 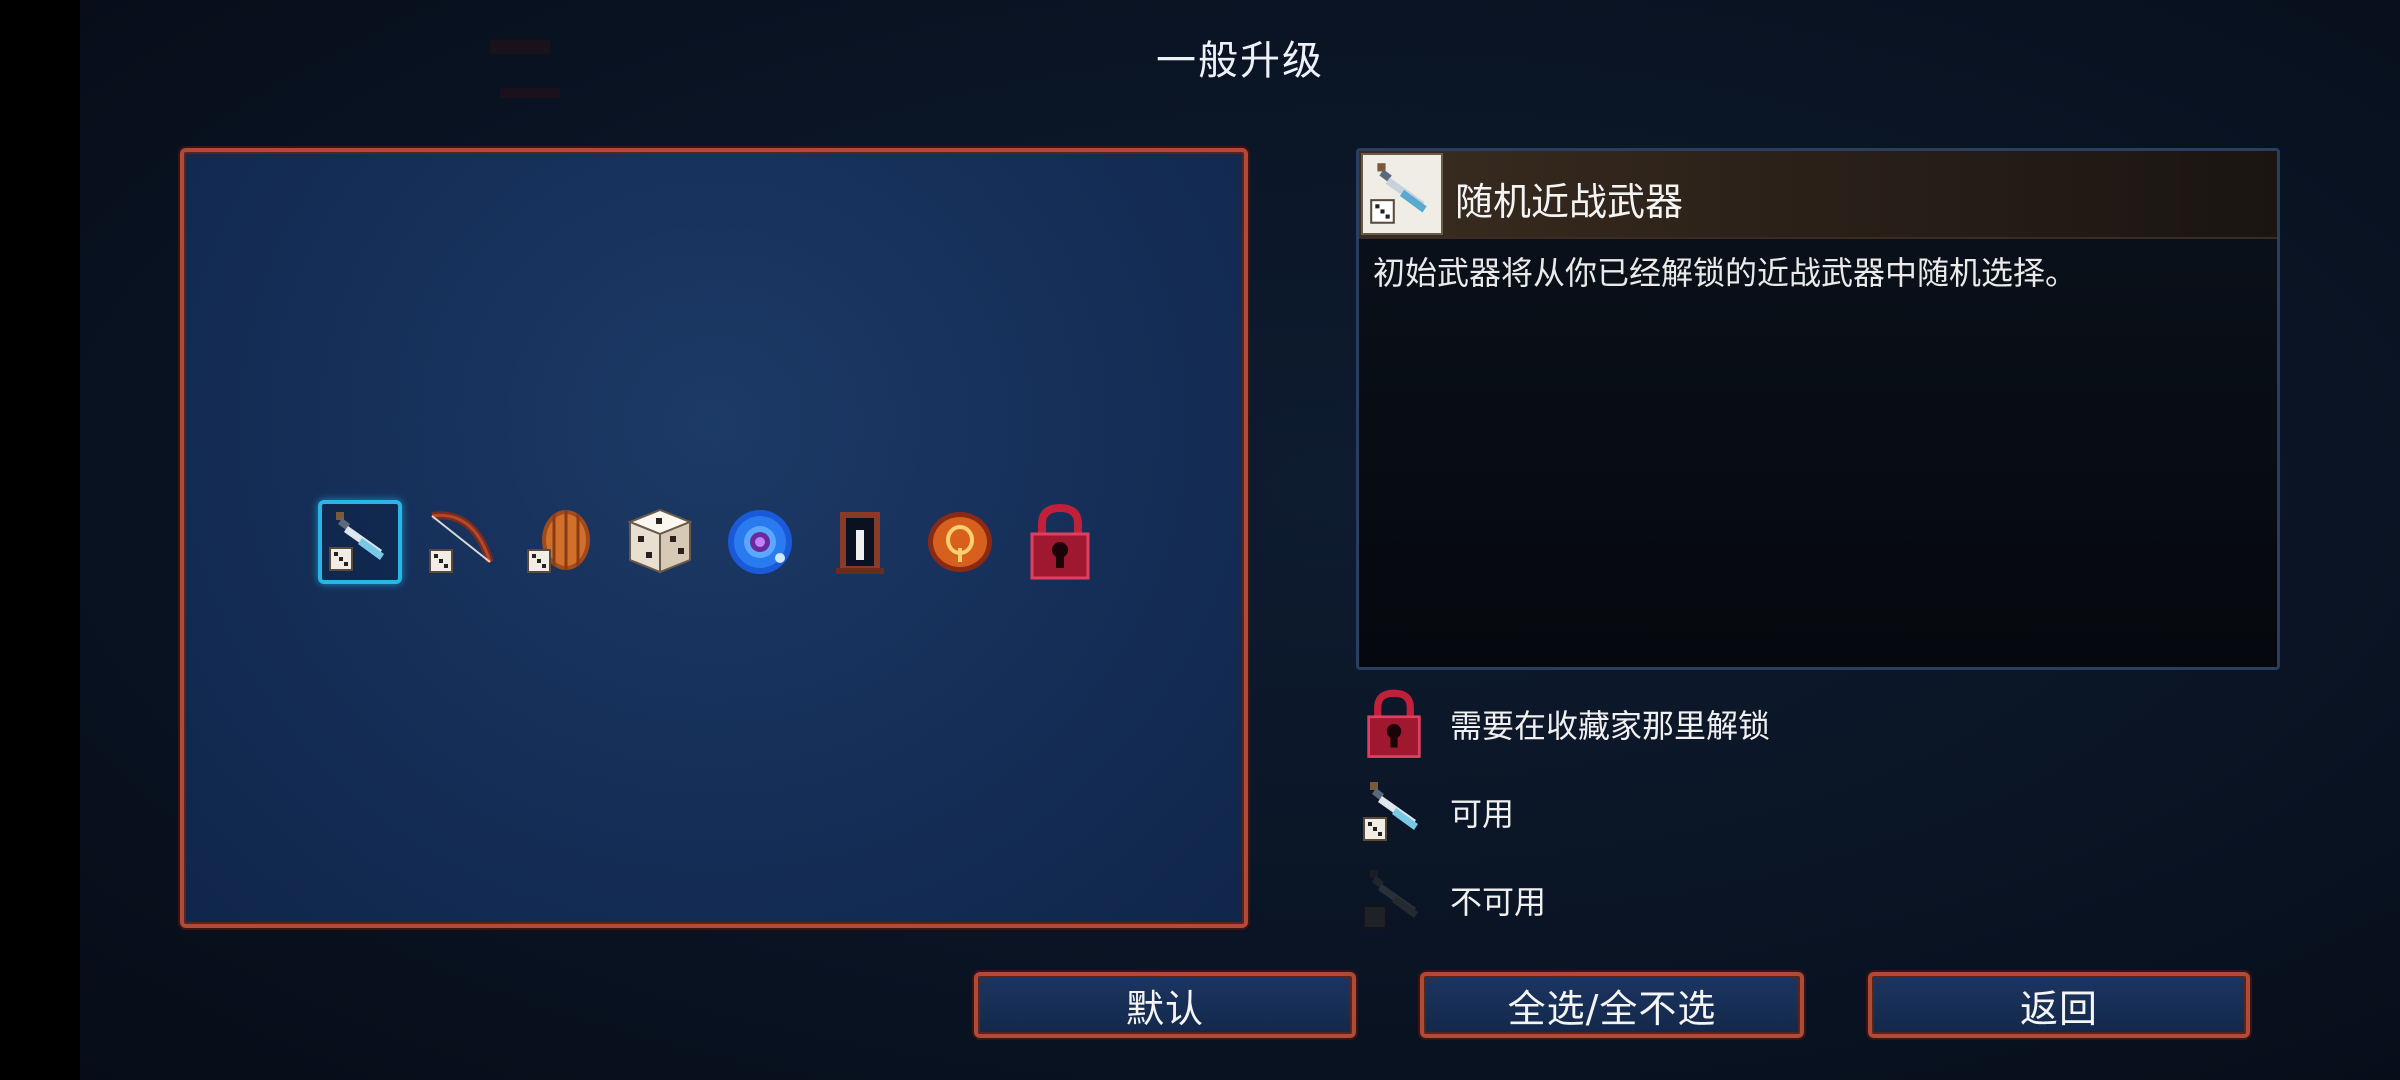 What do you see at coordinates (1435, 812) in the screenshot?
I see `legend-available: 可用` at bounding box center [1435, 812].